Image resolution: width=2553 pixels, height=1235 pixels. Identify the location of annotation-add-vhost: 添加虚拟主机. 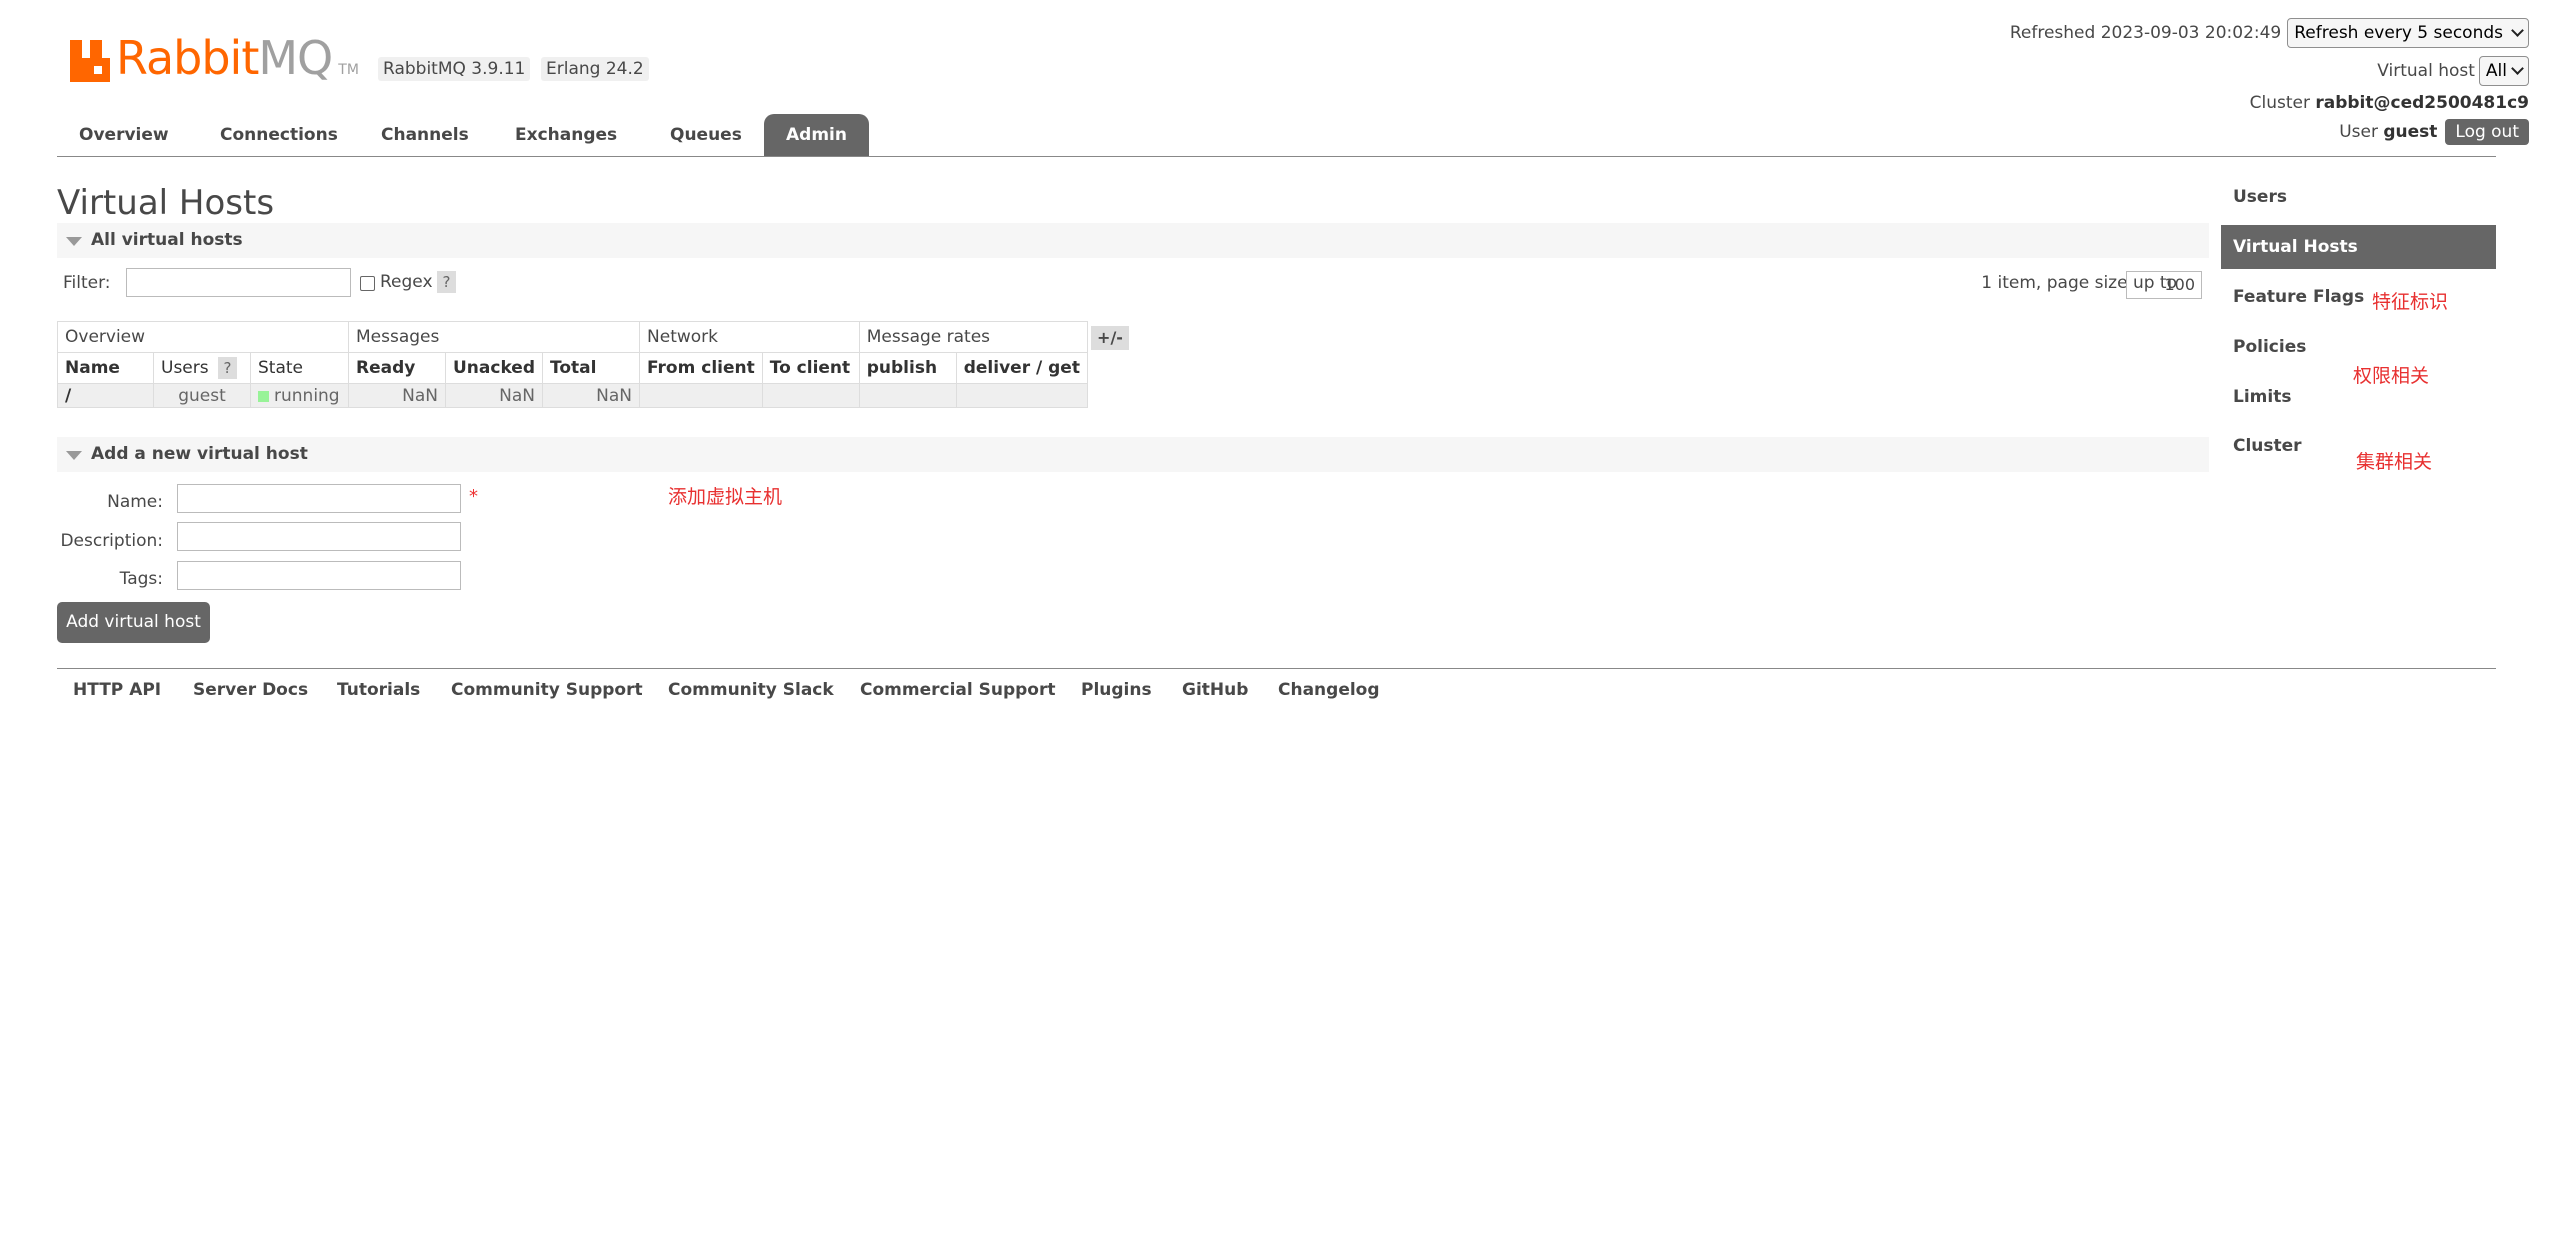
(725, 497).